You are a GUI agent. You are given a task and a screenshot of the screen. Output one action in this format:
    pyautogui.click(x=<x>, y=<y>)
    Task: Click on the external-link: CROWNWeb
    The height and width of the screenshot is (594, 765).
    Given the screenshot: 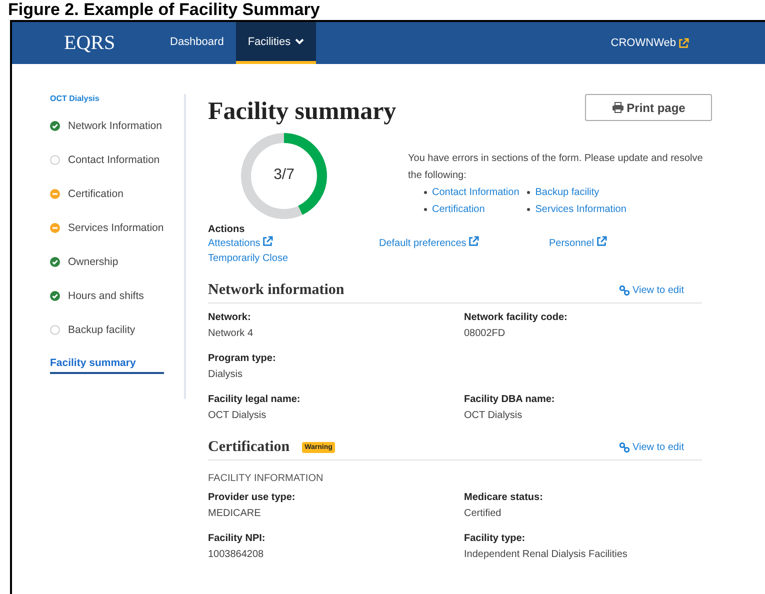 What is the action you would take?
    pyautogui.click(x=649, y=43)
    